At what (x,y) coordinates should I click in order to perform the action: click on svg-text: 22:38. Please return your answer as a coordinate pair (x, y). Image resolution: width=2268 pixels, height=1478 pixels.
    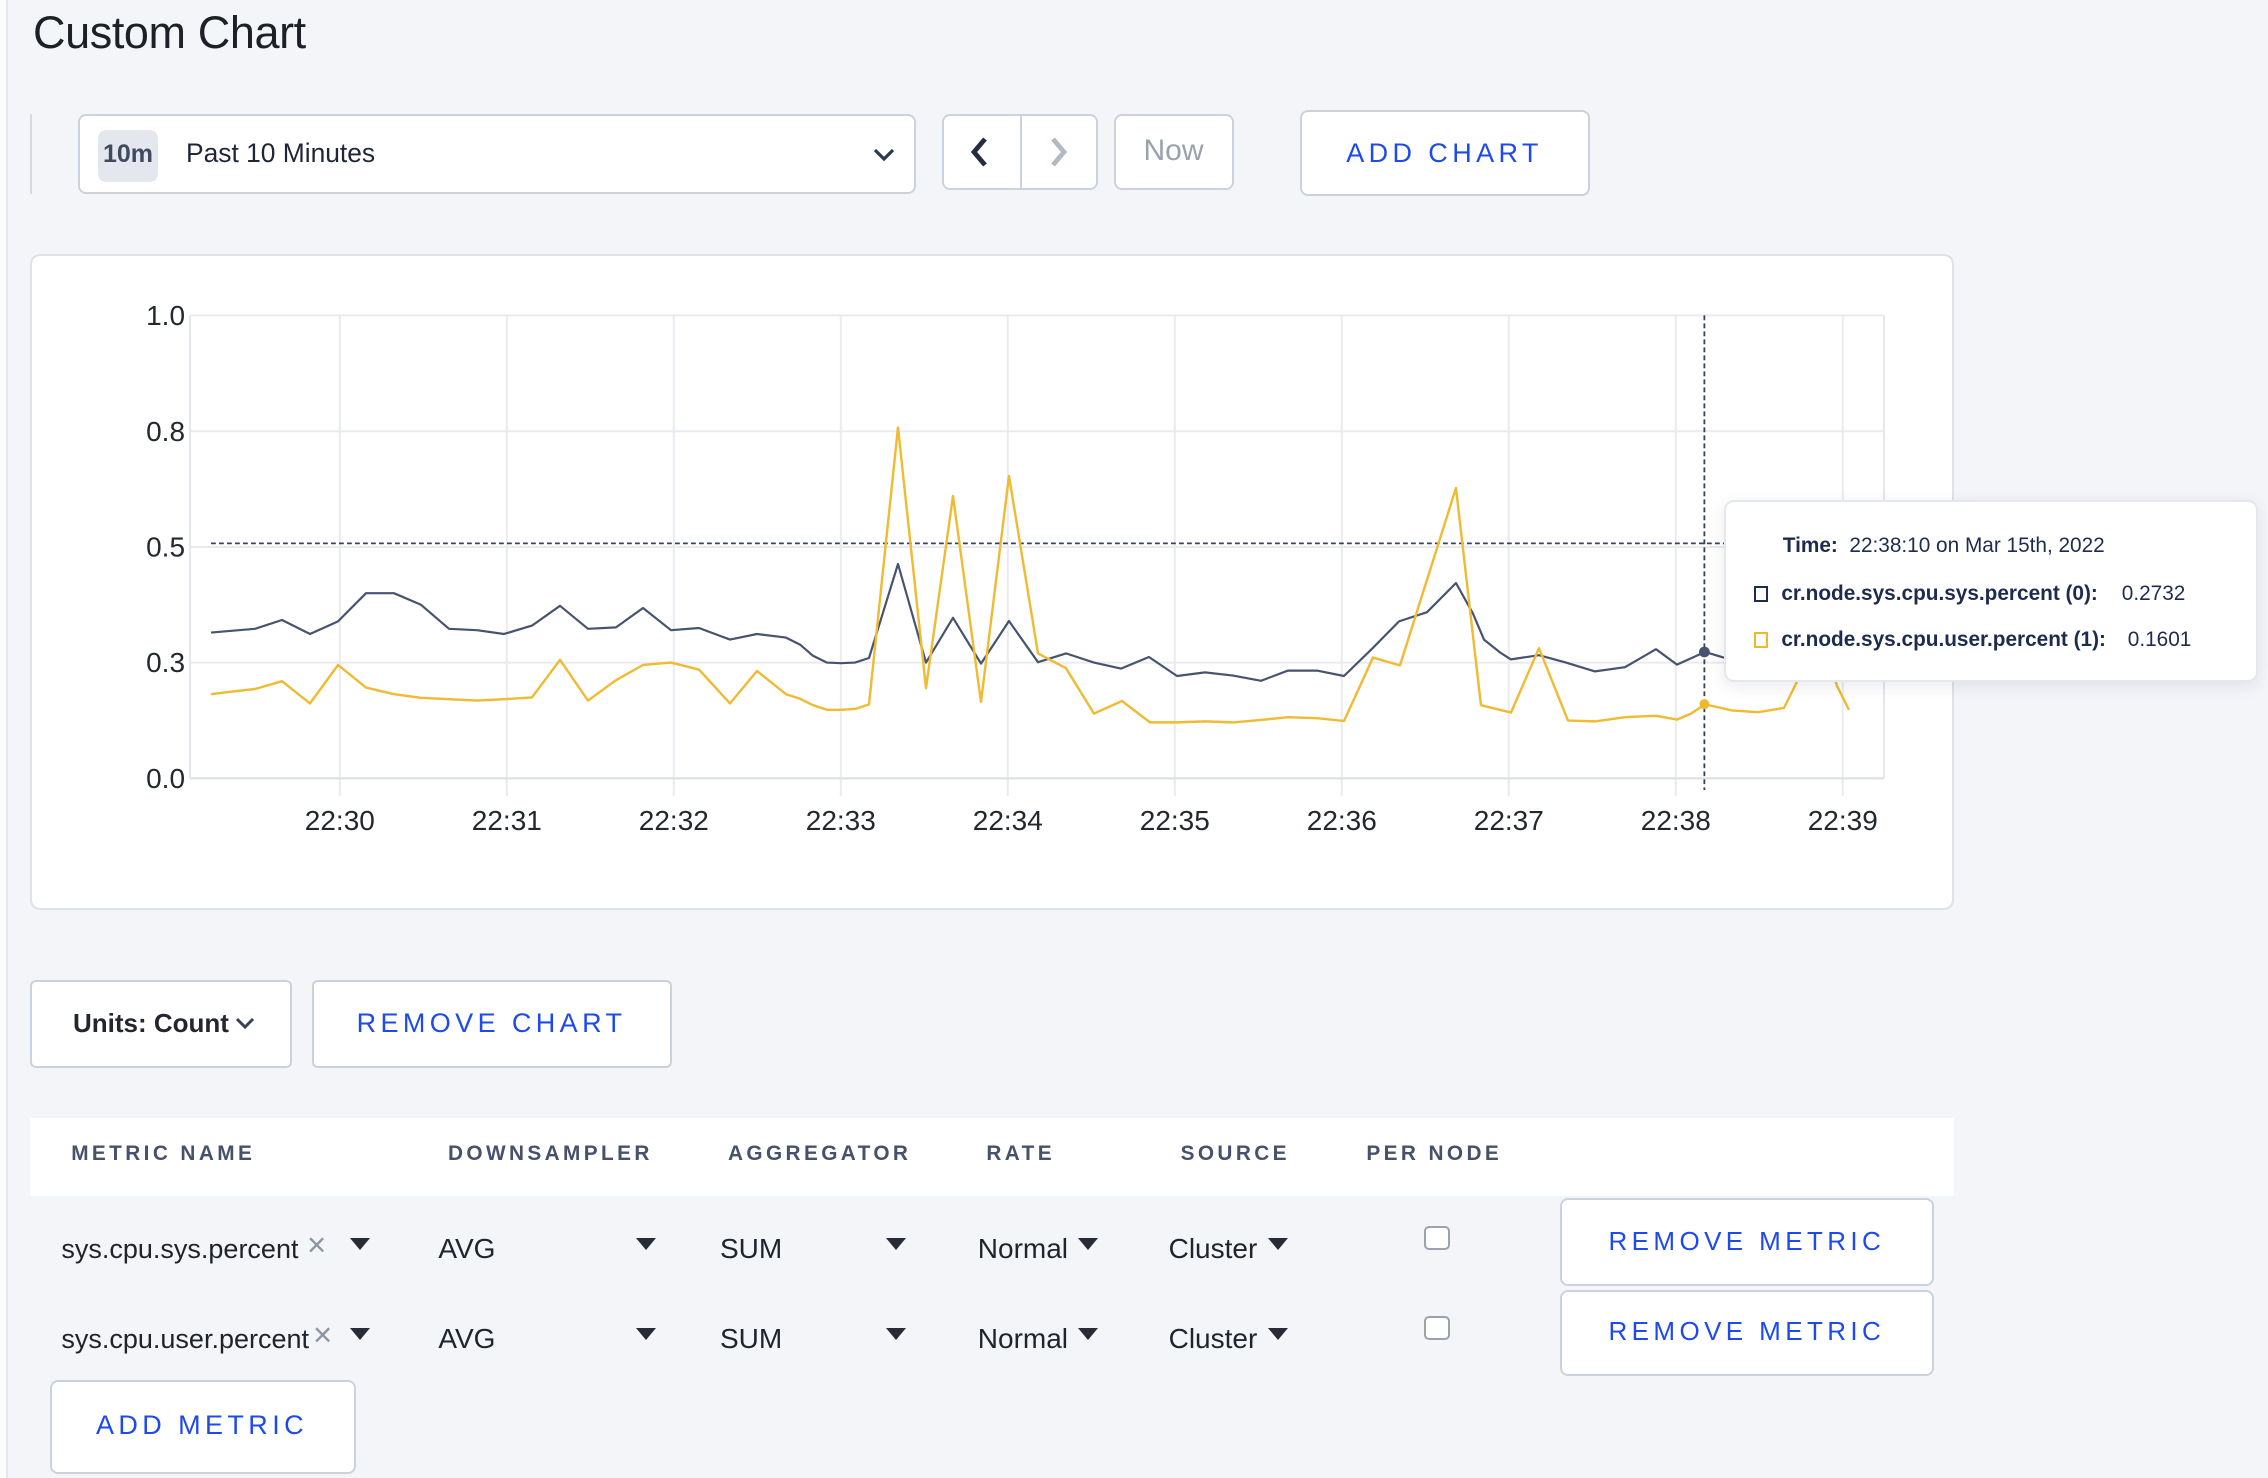
    Looking at the image, I should click on (1676, 820).